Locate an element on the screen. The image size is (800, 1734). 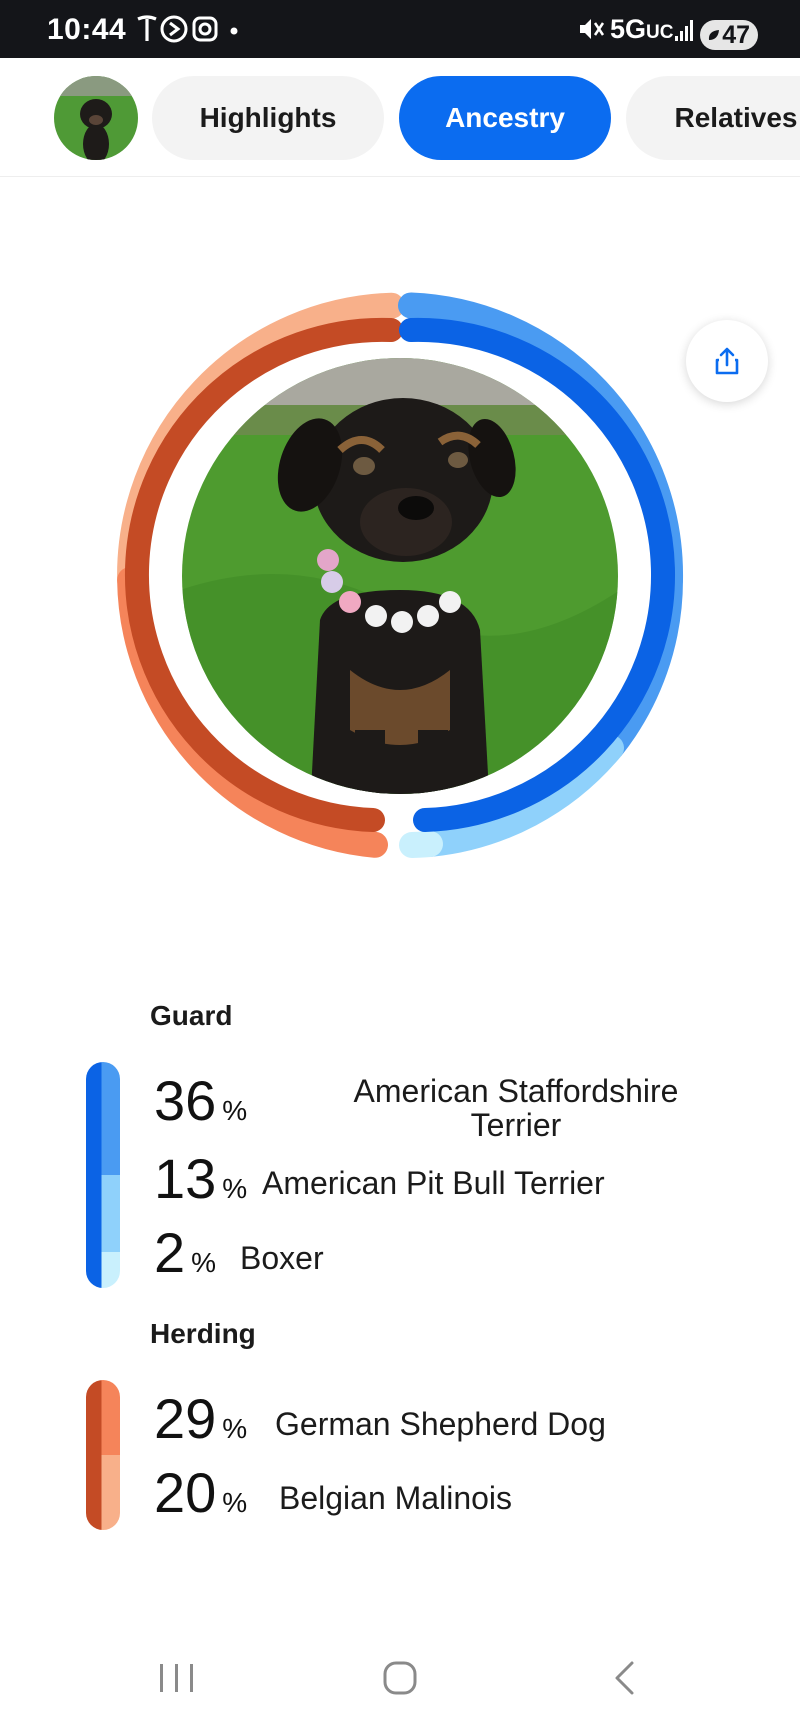
tab-ancestry: Ancestry is located at coordinates (505, 118).